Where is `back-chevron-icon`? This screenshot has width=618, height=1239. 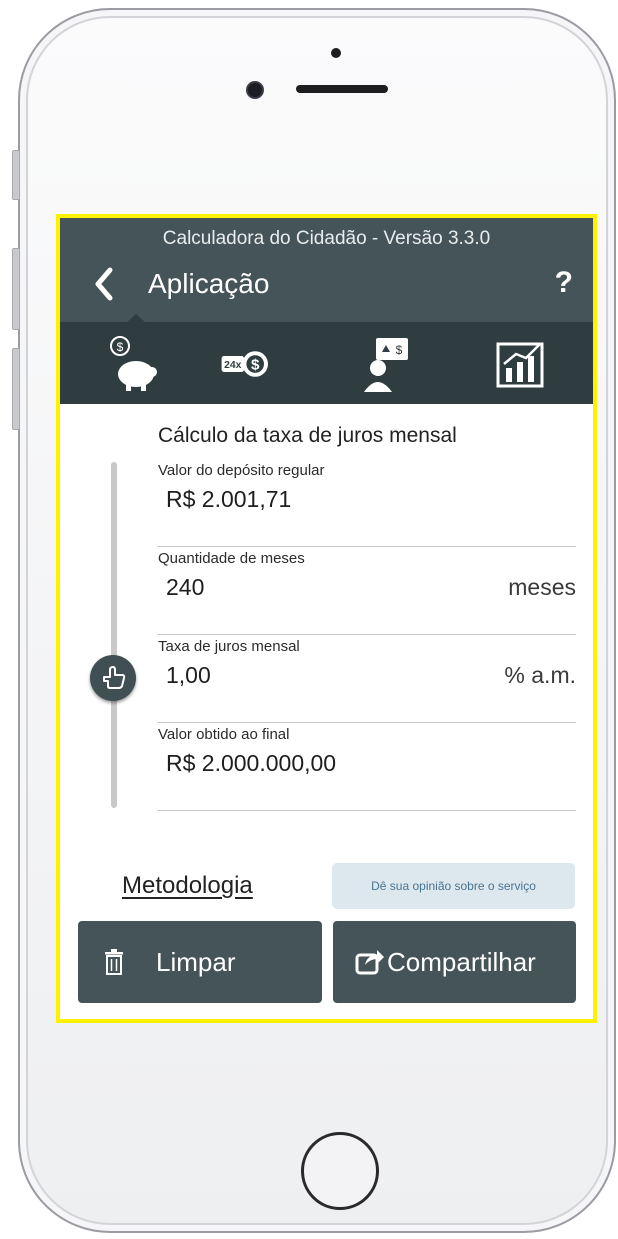
back-chevron-icon is located at coordinates (104, 284).